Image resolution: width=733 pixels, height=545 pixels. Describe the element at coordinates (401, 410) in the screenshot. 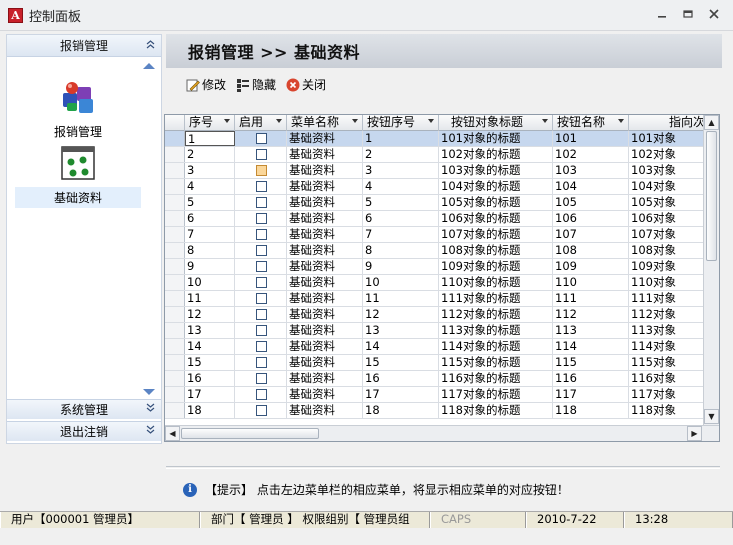

I see `cell-button-no: 18` at that location.